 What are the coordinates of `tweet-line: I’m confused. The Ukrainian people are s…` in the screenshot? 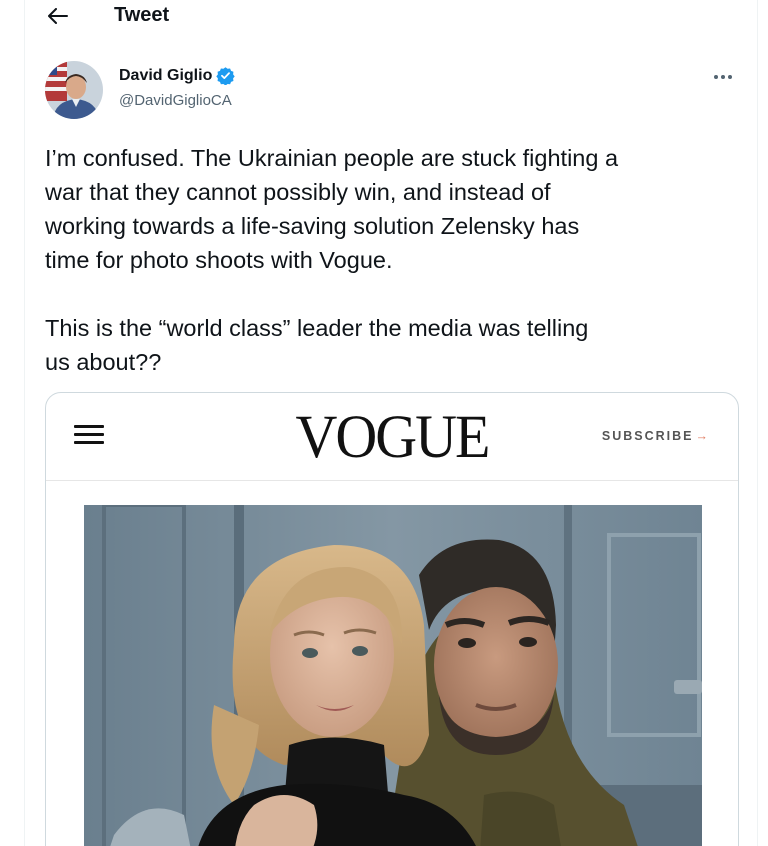 It's located at (332, 158).